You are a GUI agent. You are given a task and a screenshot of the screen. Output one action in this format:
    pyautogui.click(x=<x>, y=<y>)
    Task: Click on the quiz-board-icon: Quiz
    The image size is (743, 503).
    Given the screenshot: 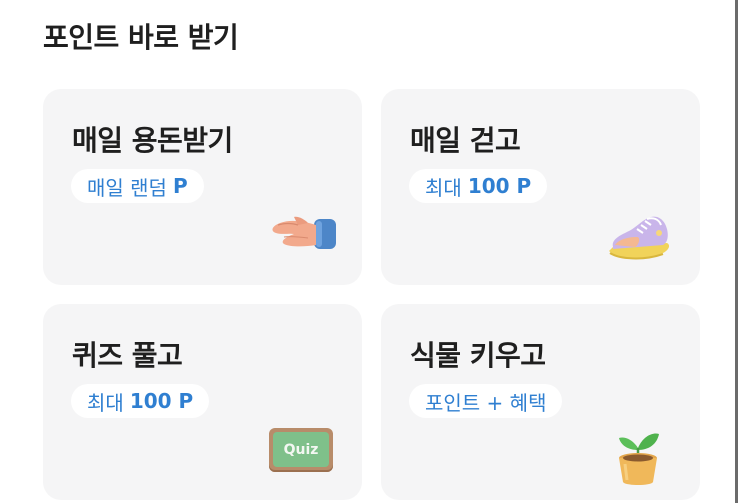 What is the action you would take?
    pyautogui.click(x=301, y=450)
    